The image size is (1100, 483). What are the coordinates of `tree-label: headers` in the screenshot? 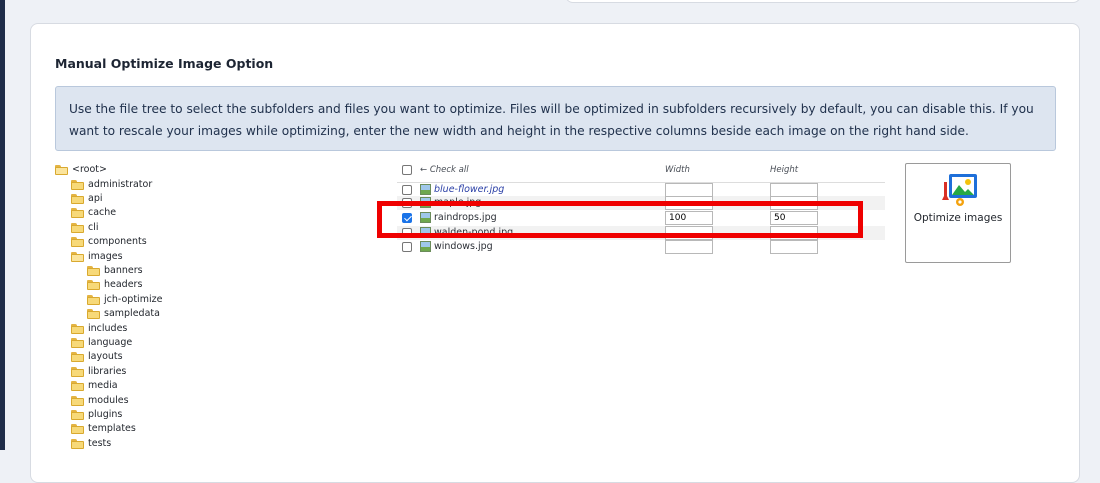 It's located at (123, 284).